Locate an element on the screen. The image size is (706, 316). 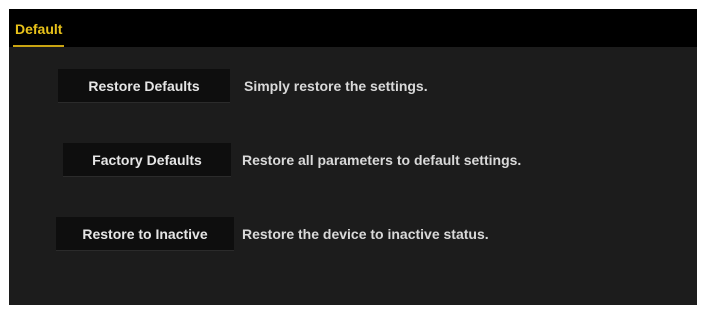
restore-to-inactive-description: Restore the device to inactive status. is located at coordinates (365, 234).